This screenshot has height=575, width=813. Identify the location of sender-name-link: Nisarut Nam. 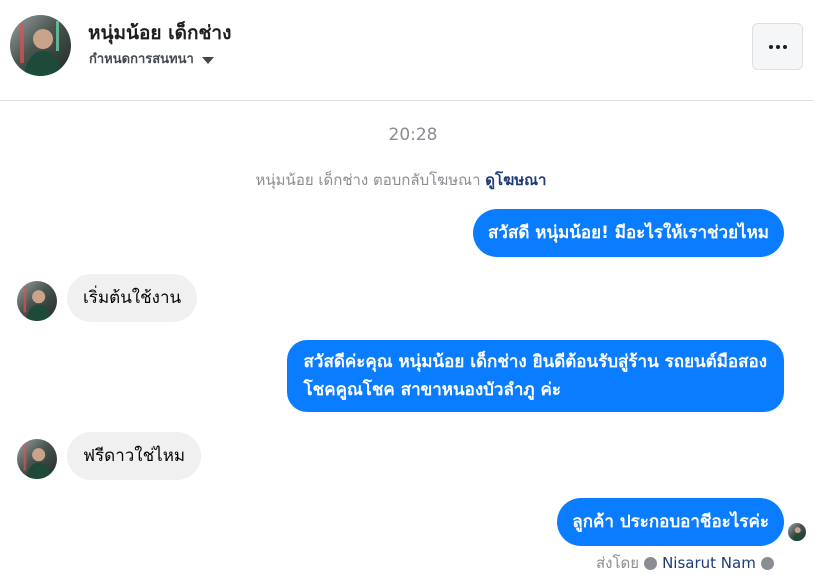
(709, 563).